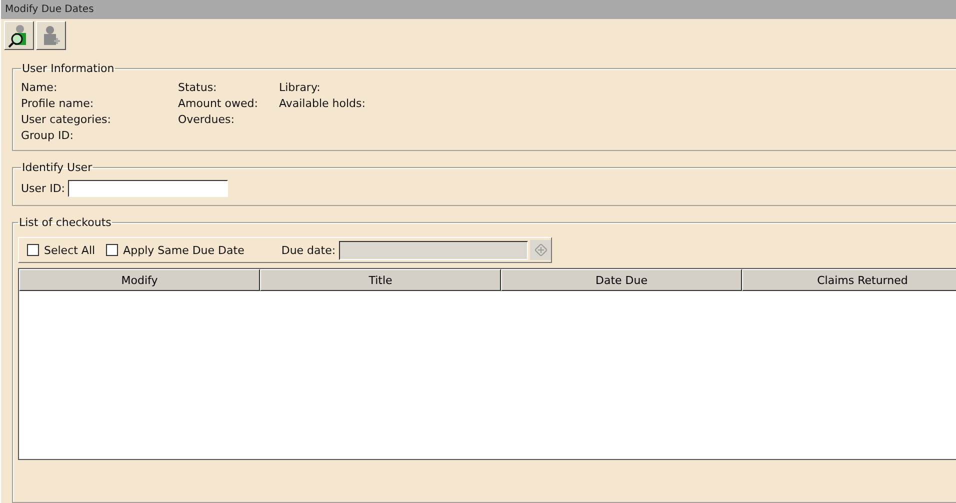 This screenshot has width=956, height=503. I want to click on panel-legend: Identify User, so click(57, 167).